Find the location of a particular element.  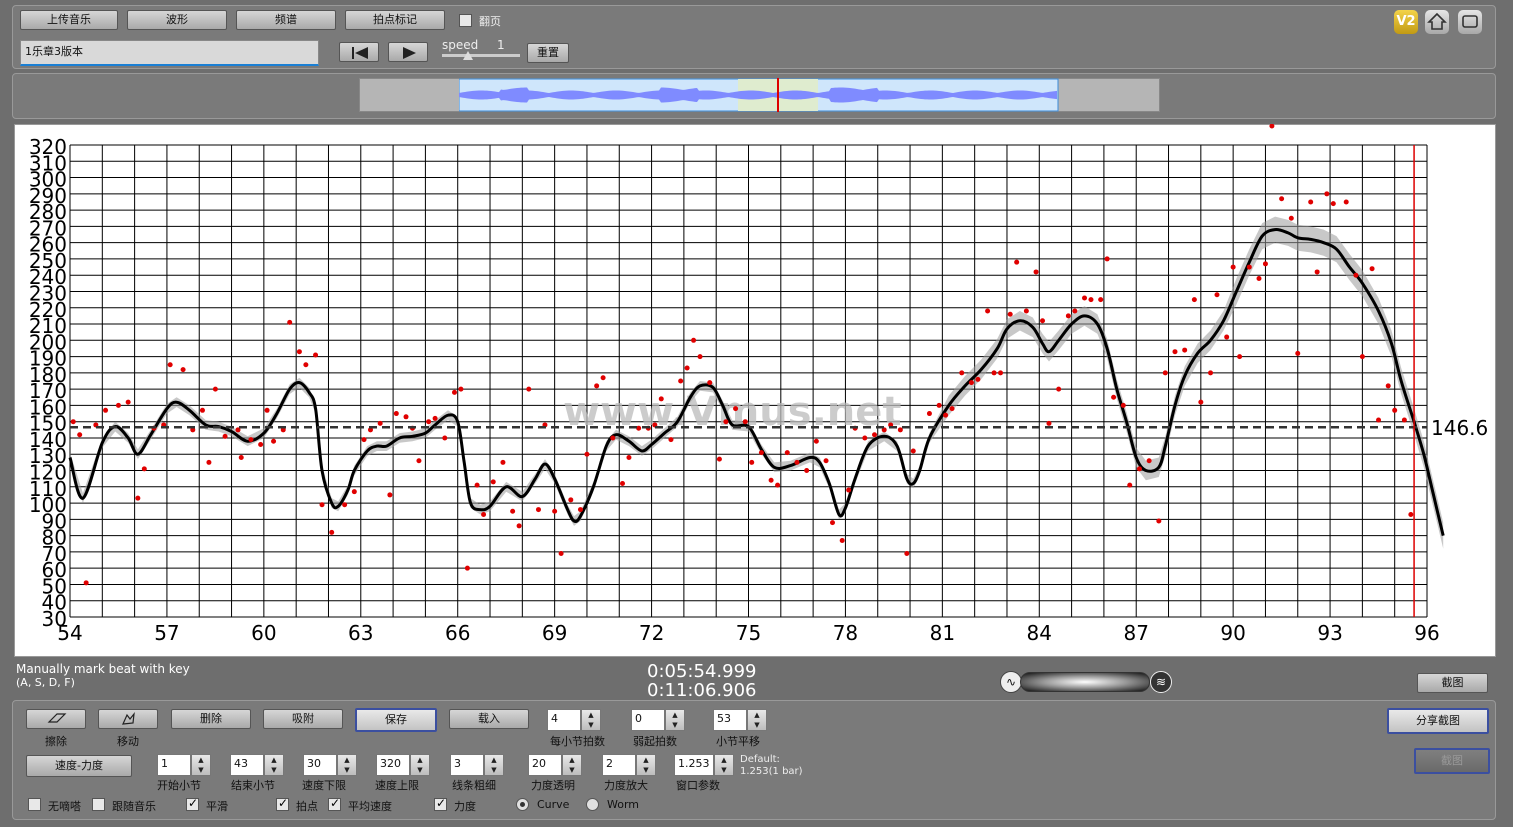

erase-button is located at coordinates (56, 719).